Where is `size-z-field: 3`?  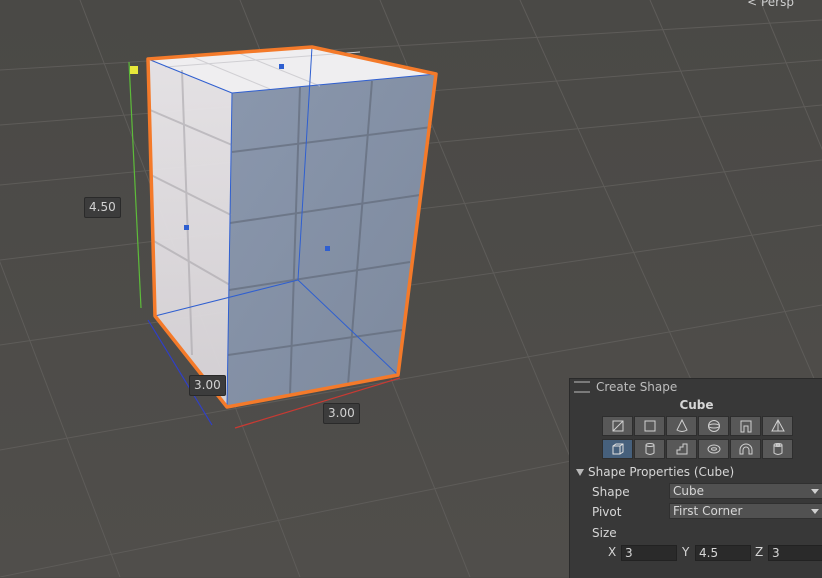 size-z-field: 3 is located at coordinates (795, 553).